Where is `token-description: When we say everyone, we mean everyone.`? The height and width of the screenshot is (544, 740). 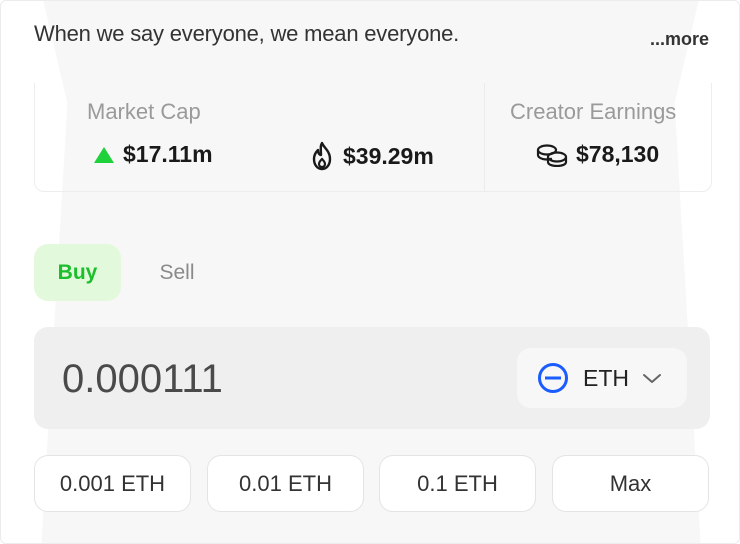
token-description: When we say everyone, we mean everyone. is located at coordinates (247, 33).